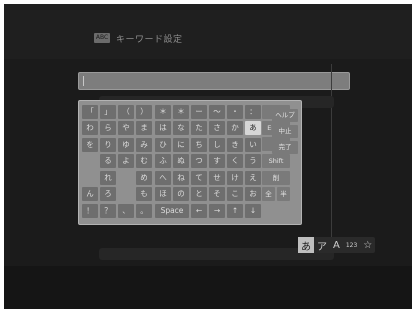  What do you see at coordinates (268, 194) in the screenshot?
I see `zenkaku-key: 全` at bounding box center [268, 194].